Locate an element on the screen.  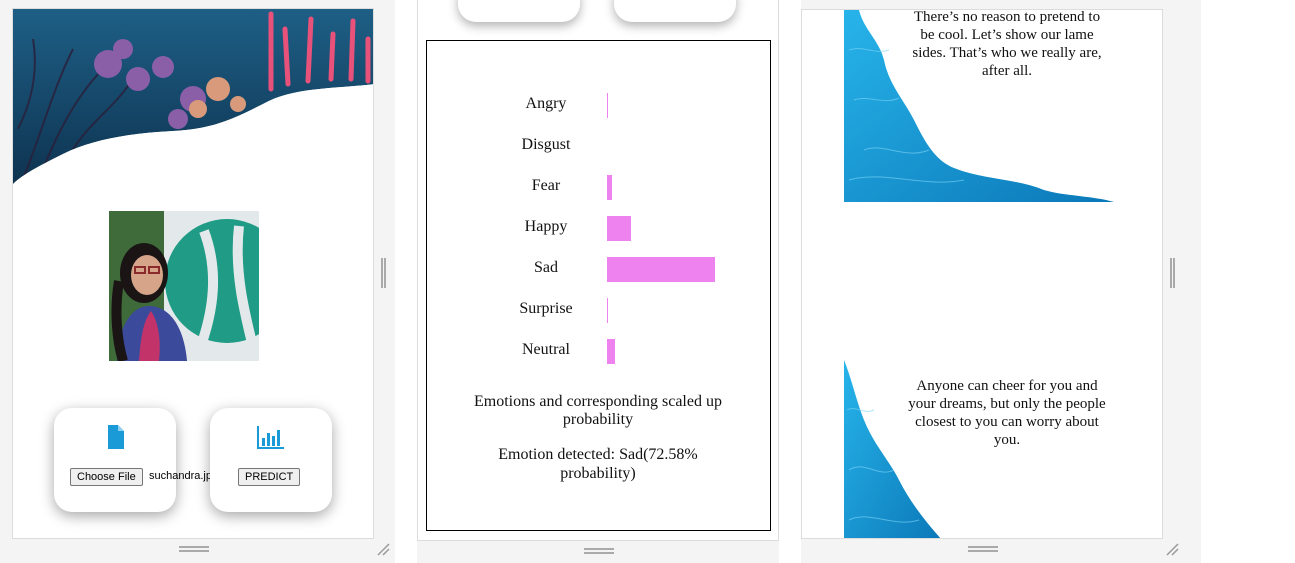
uploaded-photo is located at coordinates (184, 286).